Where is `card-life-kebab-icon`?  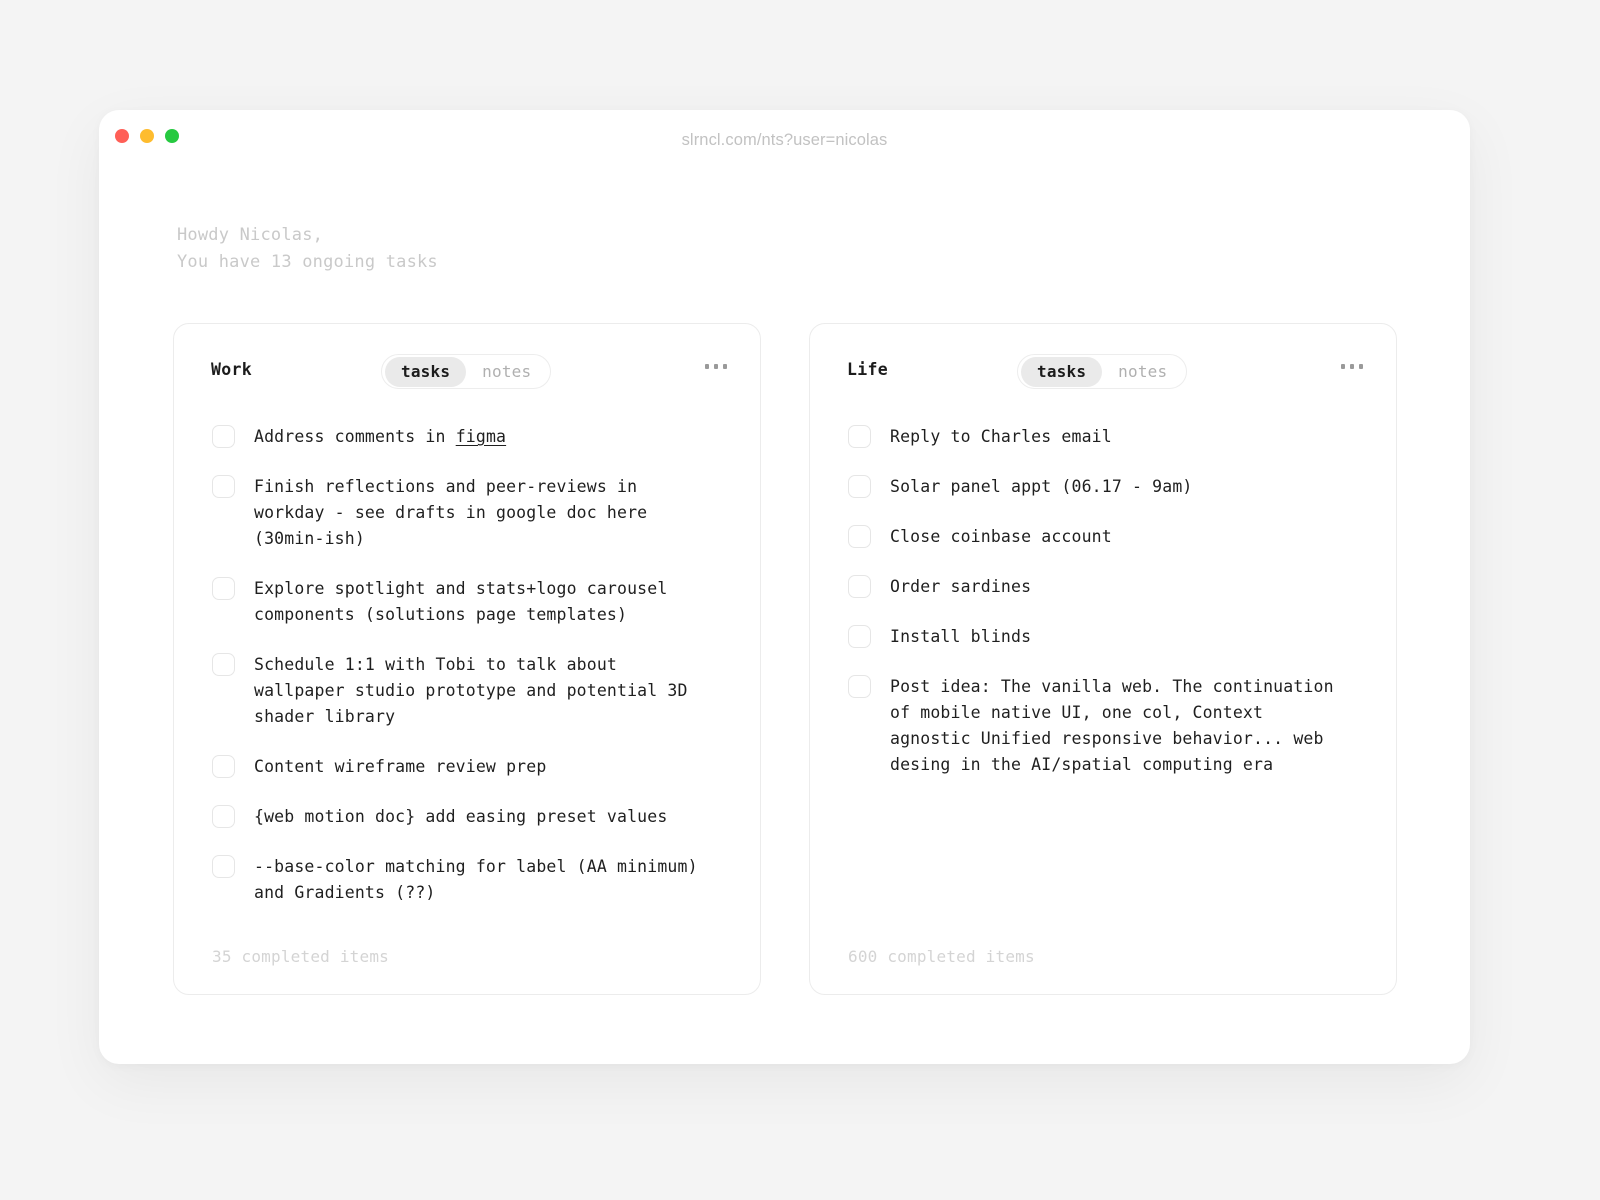 card-life-kebab-icon is located at coordinates (1351, 366).